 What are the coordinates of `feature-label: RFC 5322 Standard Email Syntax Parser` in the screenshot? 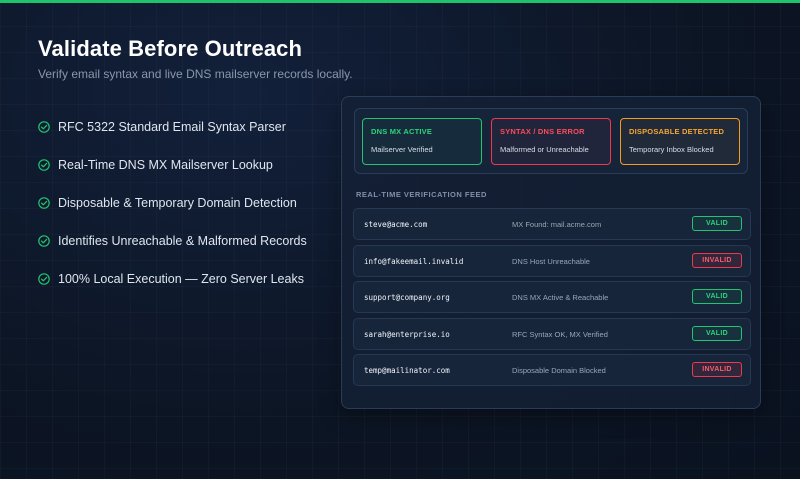 It's located at (172, 127).